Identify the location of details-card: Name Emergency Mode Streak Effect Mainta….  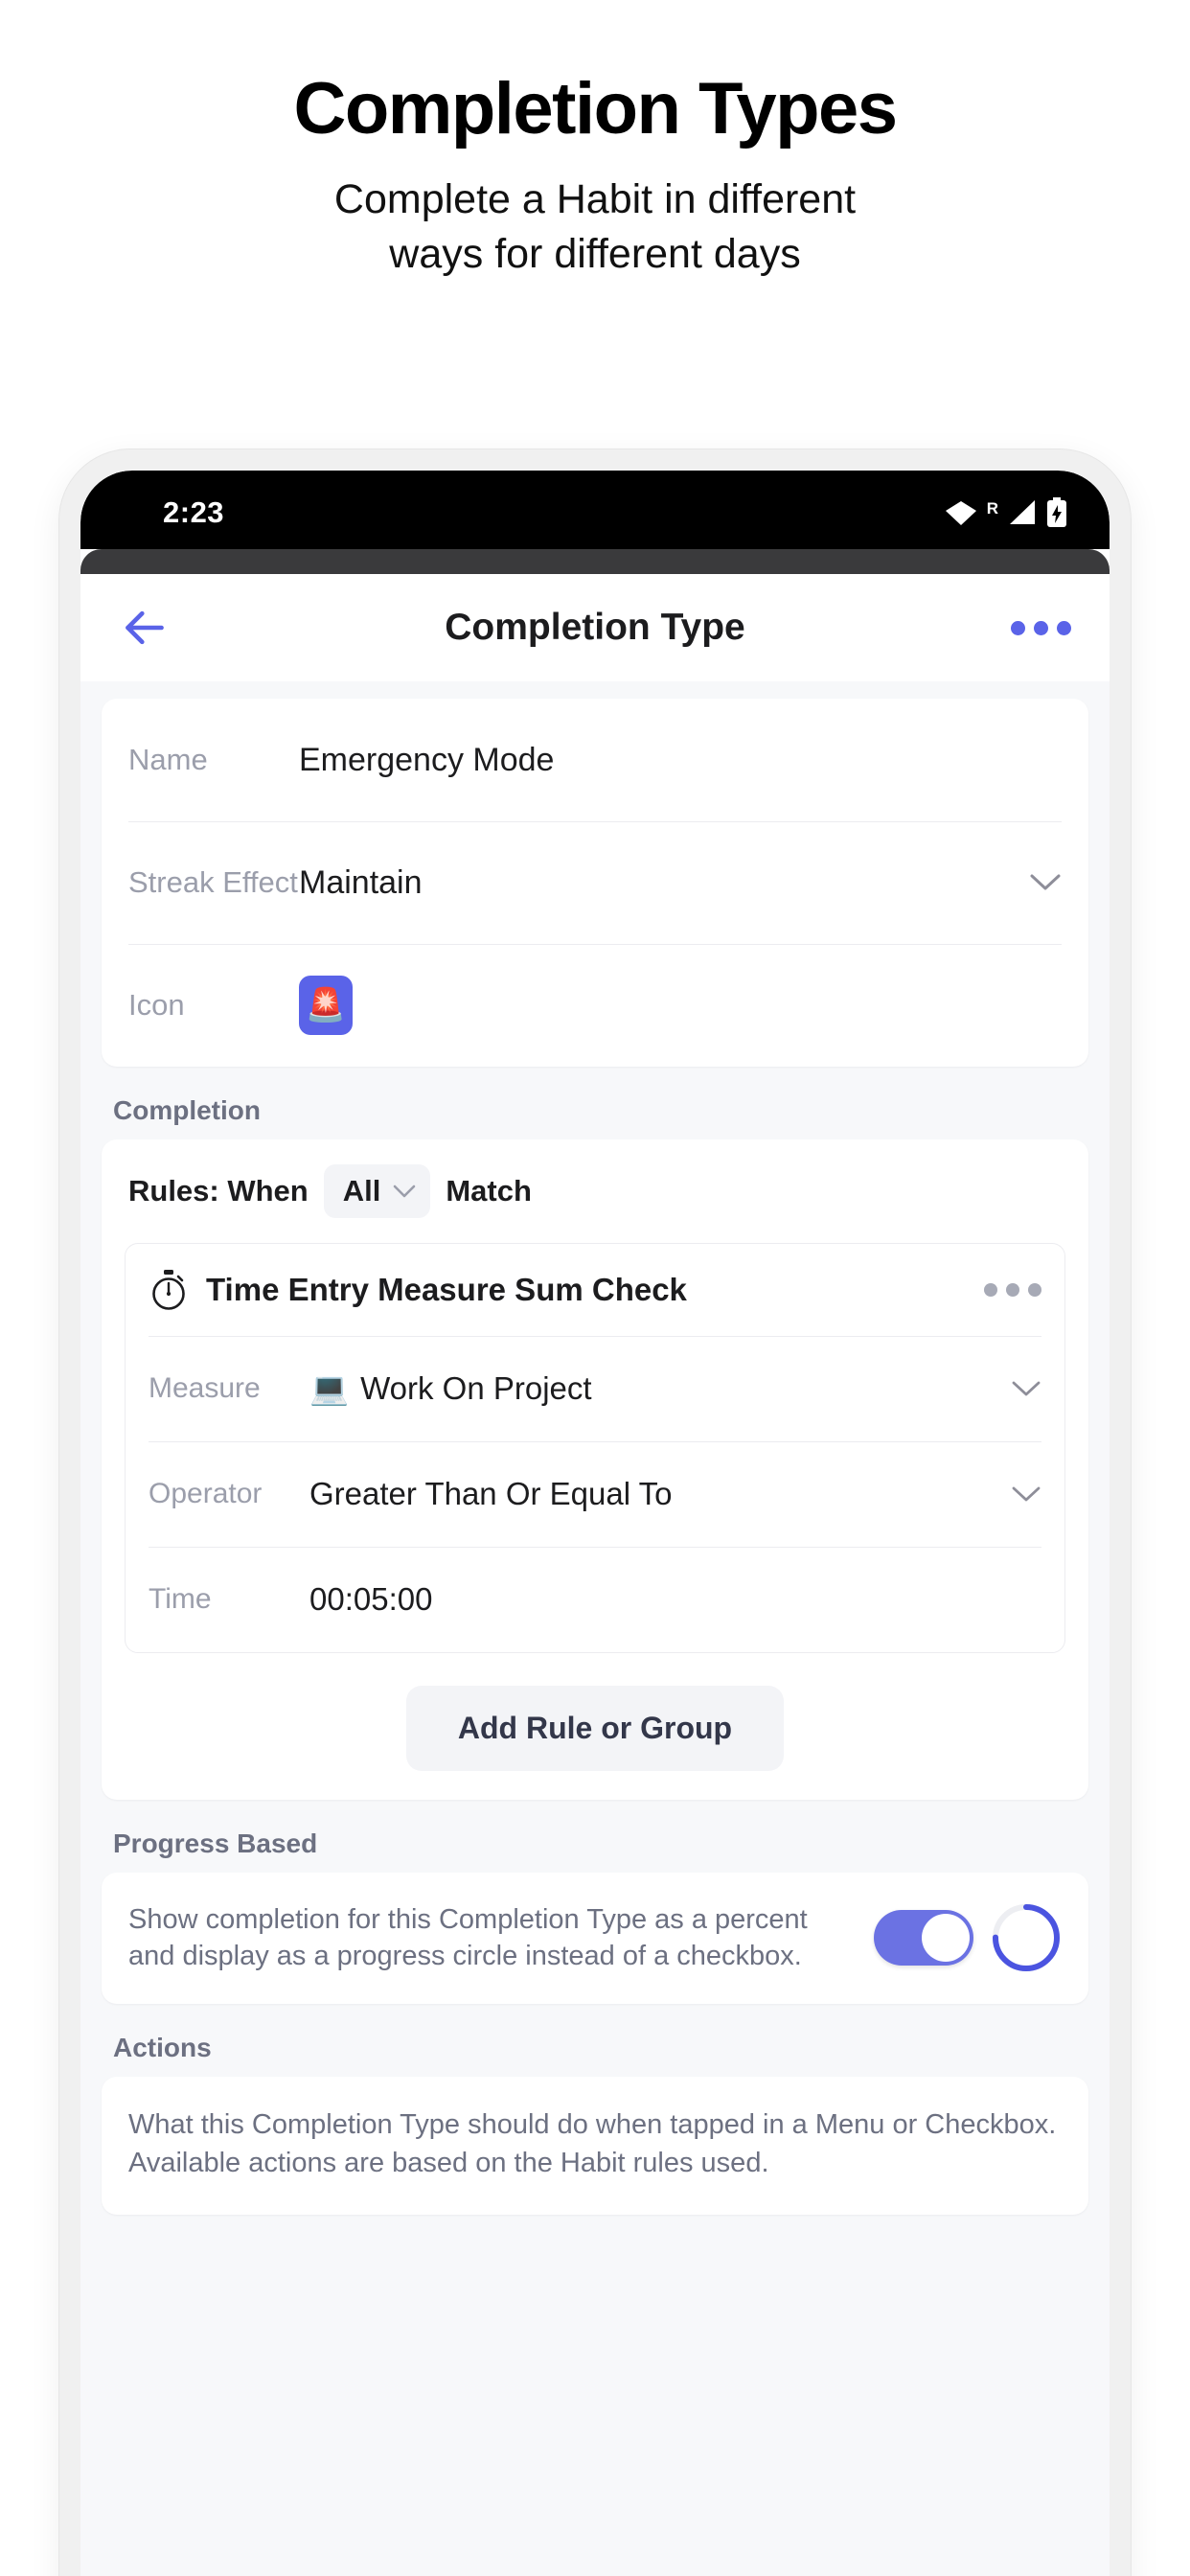
(595, 883).